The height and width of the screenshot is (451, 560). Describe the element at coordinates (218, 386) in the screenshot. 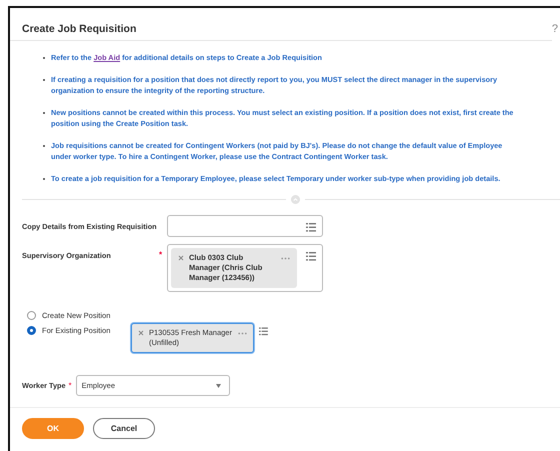

I see `dropdown-caret-icon` at that location.